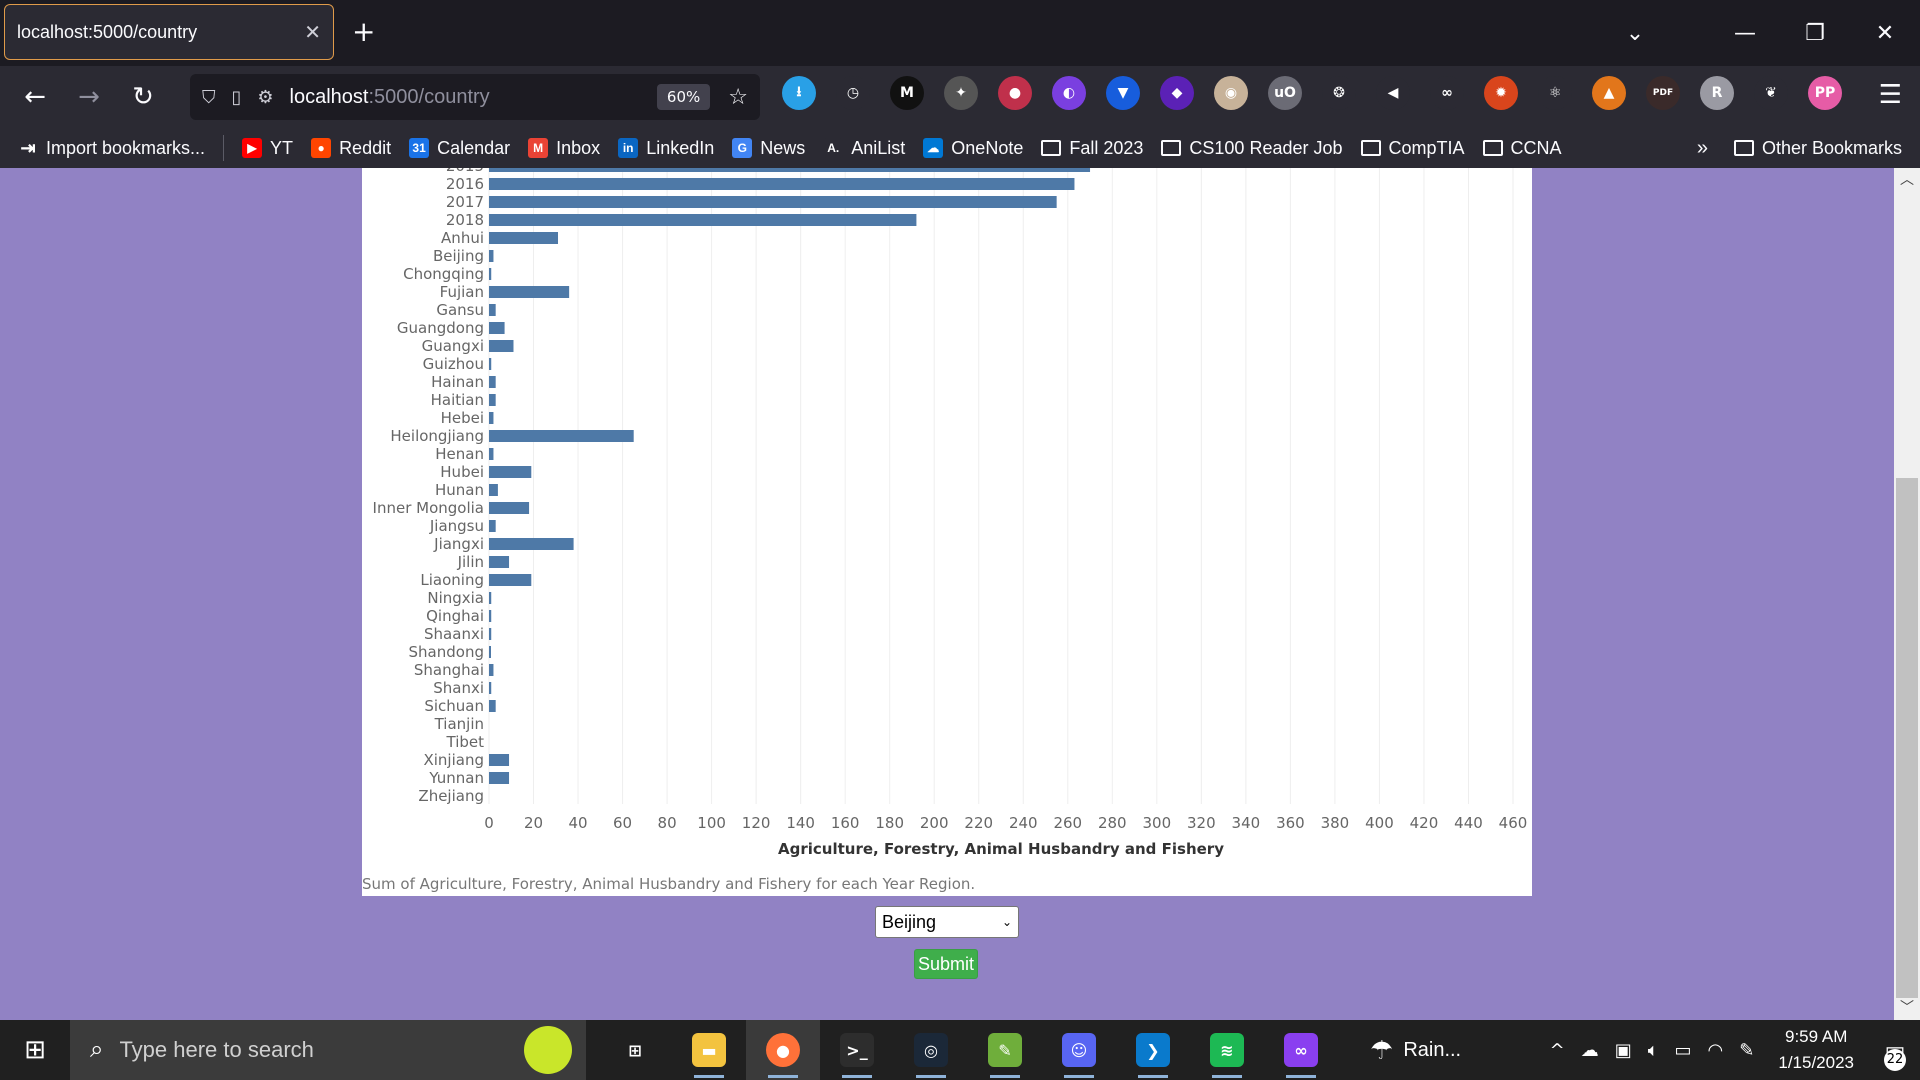 This screenshot has width=1920, height=1080. What do you see at coordinates (1590, 1050) in the screenshot?
I see `onedrive-error-icon: ☁` at bounding box center [1590, 1050].